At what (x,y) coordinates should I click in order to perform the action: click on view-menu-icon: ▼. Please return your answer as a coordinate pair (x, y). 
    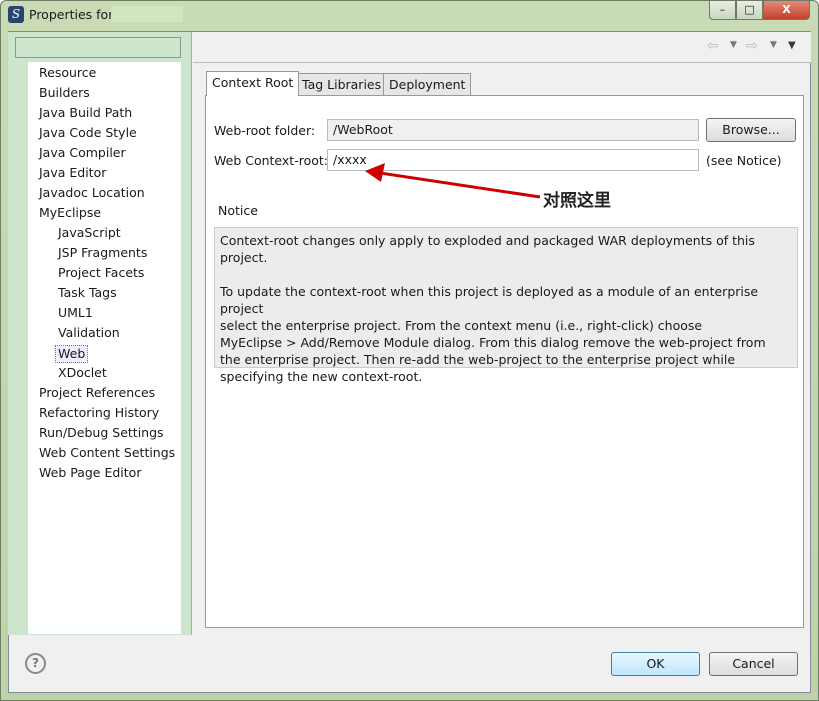
    Looking at the image, I should click on (792, 45).